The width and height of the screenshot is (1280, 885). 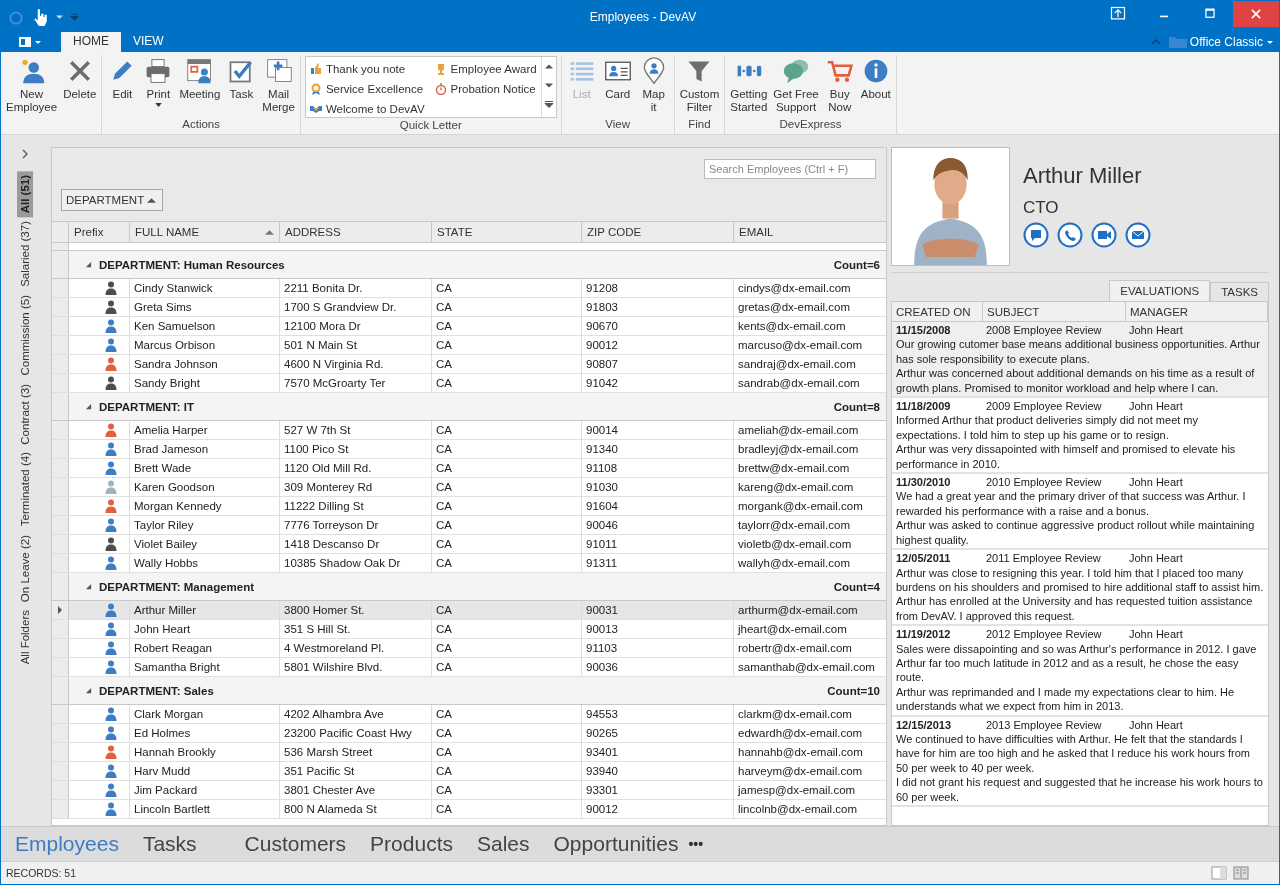 What do you see at coordinates (485, 69) in the screenshot?
I see `gallery-item: Employee Award` at bounding box center [485, 69].